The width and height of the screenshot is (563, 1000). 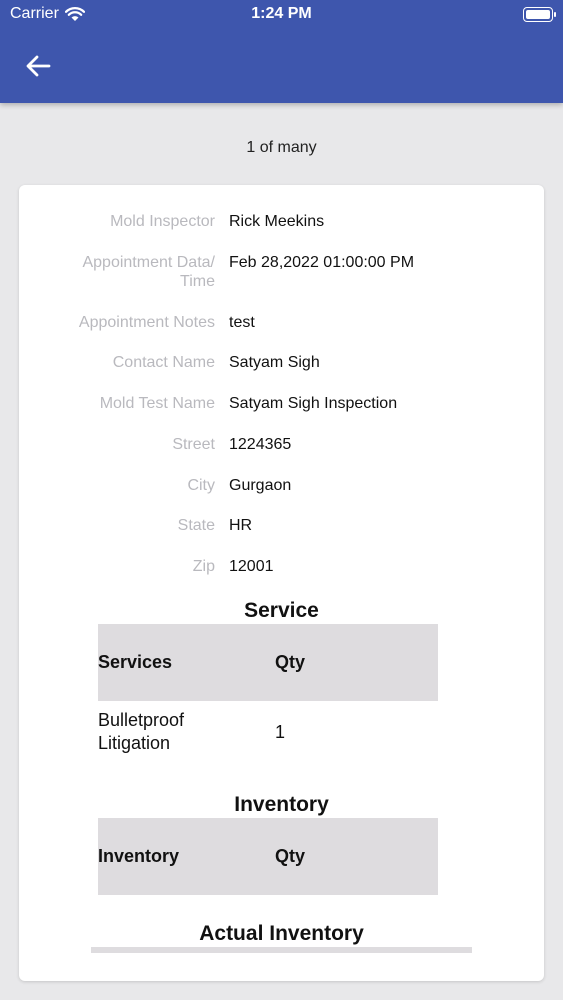 What do you see at coordinates (157, 403) in the screenshot?
I see `detail-label: Mold Test Name` at bounding box center [157, 403].